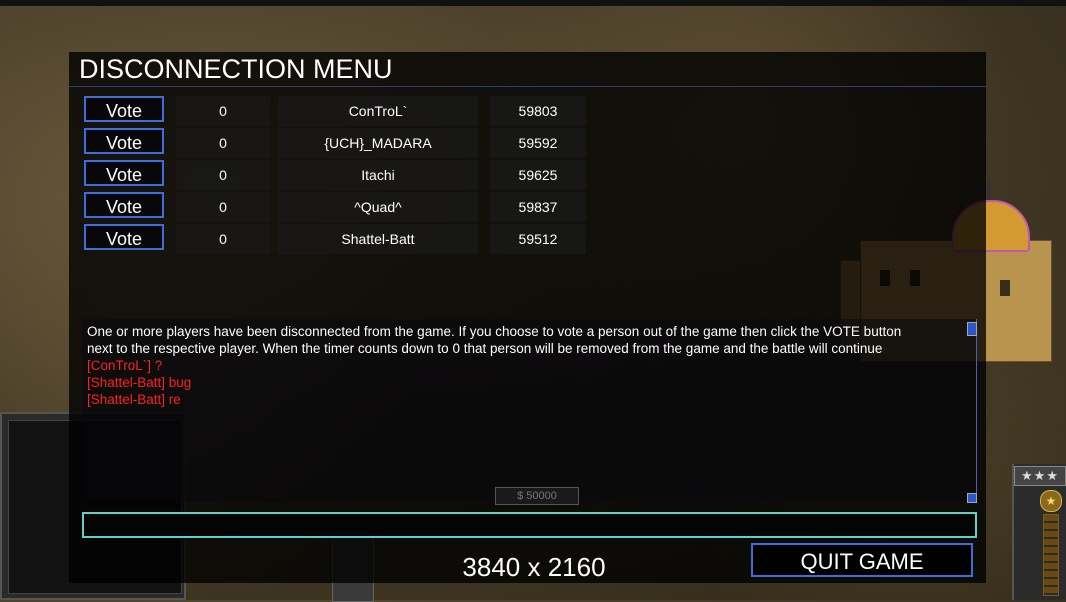 This screenshot has width=1066, height=602. What do you see at coordinates (1051, 501) in the screenshot?
I see `star-medal-icon: ★` at bounding box center [1051, 501].